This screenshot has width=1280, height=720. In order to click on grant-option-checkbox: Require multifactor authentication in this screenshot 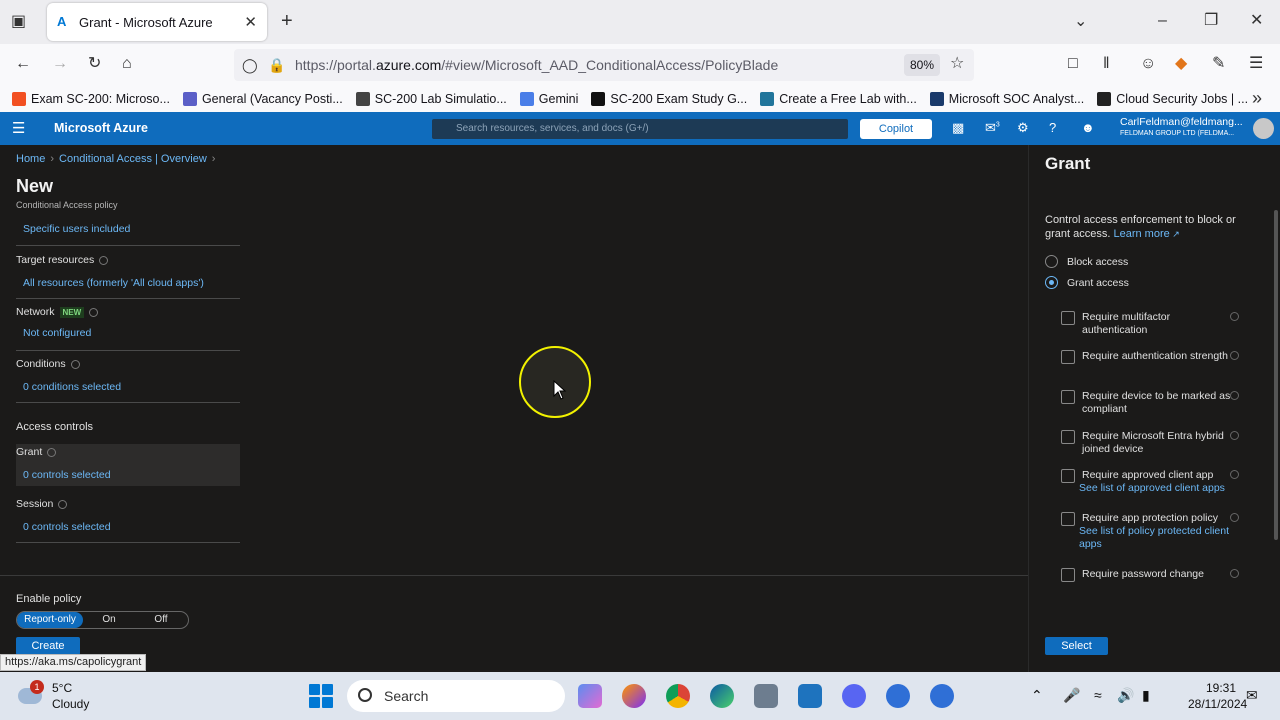, I will do `click(1156, 324)`.